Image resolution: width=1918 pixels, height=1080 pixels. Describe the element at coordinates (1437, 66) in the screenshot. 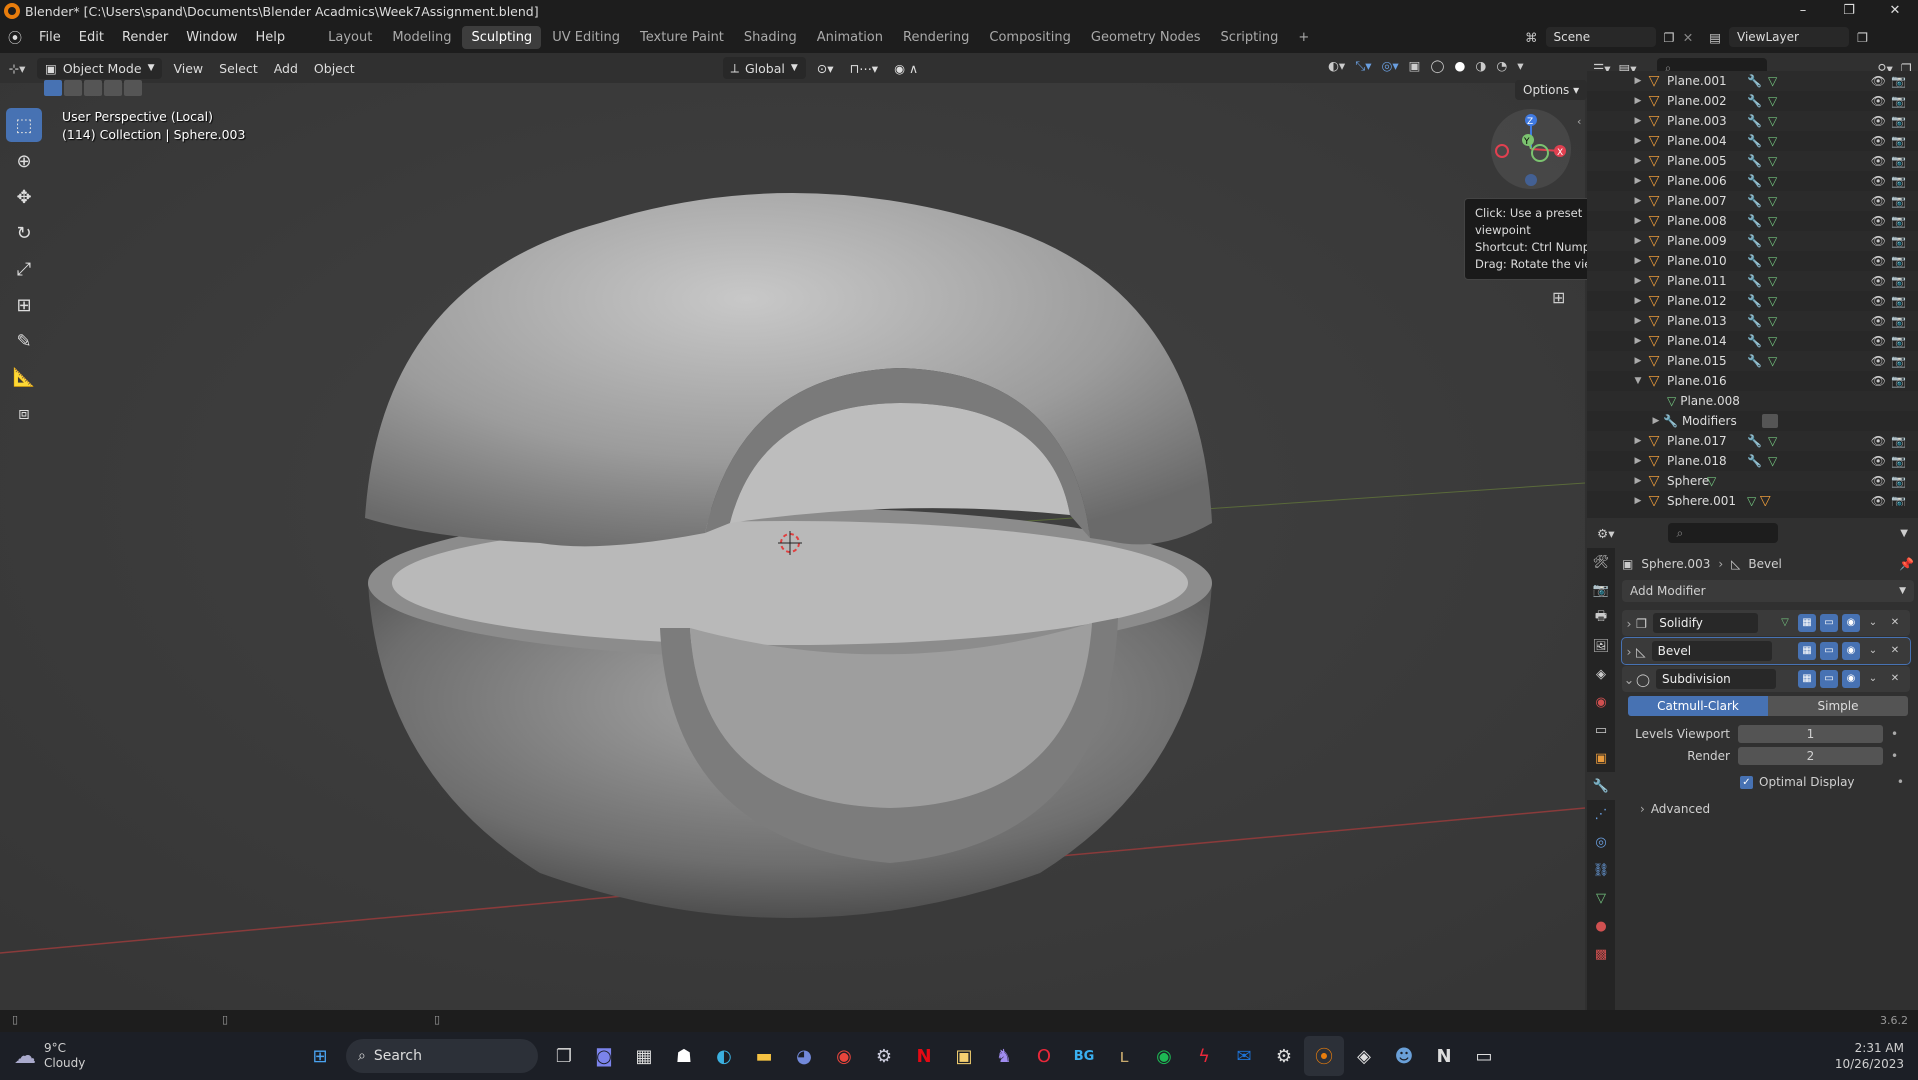

I see `wireframe-shading-icon: ◯` at that location.